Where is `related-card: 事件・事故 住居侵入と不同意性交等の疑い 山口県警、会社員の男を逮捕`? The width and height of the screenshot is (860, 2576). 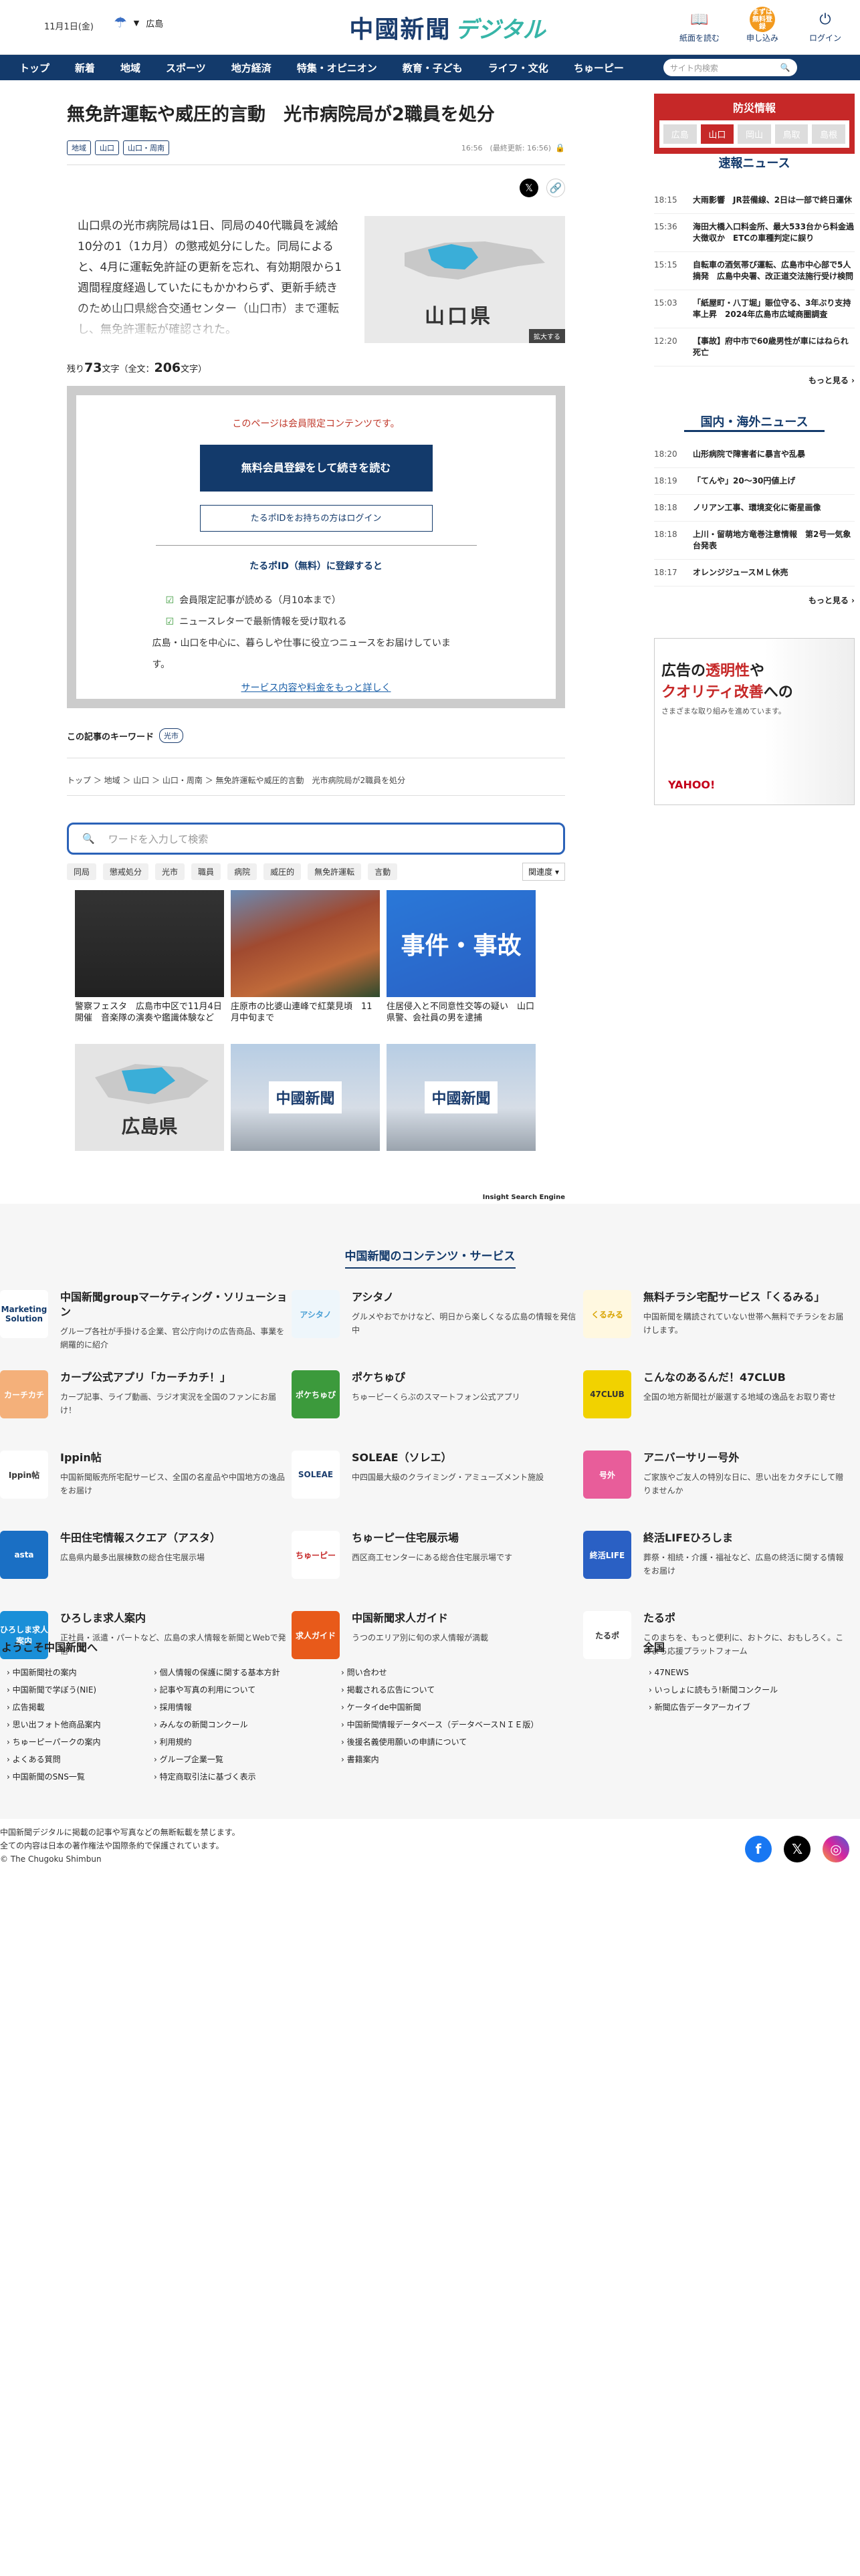 related-card: 事件・事故 住居侵入と不同意性交等の疑い 山口県警、会社員の男を逮捕 is located at coordinates (461, 963).